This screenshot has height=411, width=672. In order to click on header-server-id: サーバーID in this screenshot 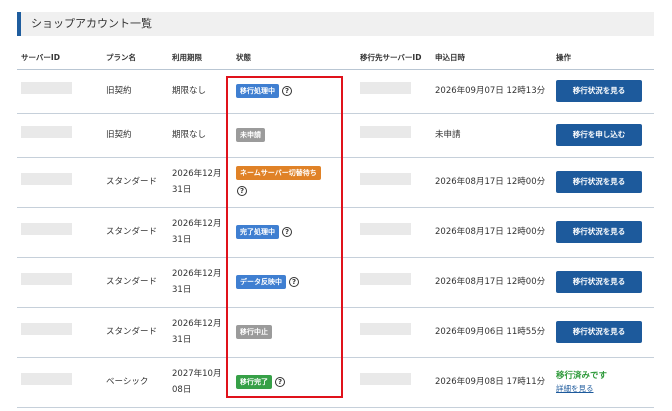, I will do `click(59, 58)`.